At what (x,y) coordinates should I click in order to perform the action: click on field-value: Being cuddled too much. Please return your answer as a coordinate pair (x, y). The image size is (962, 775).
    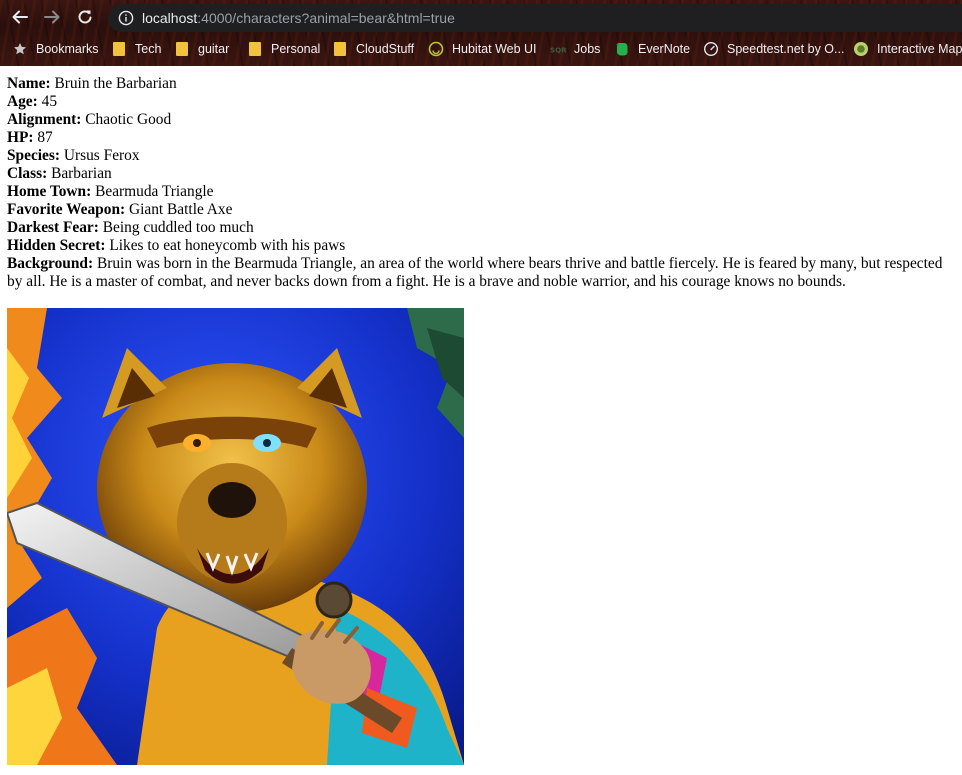
    Looking at the image, I should click on (178, 227).